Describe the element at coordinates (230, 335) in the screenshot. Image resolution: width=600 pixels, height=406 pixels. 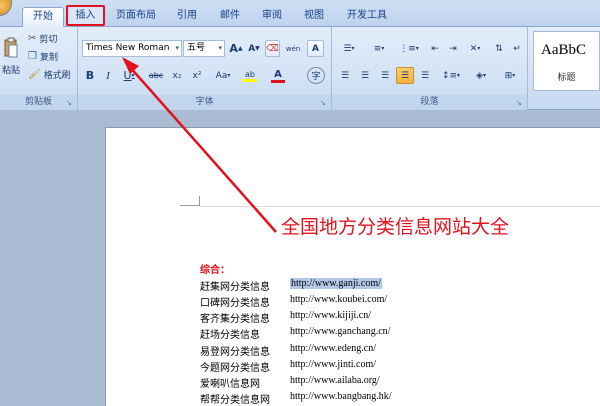
I see `site-name: 赶场分类信息` at that location.